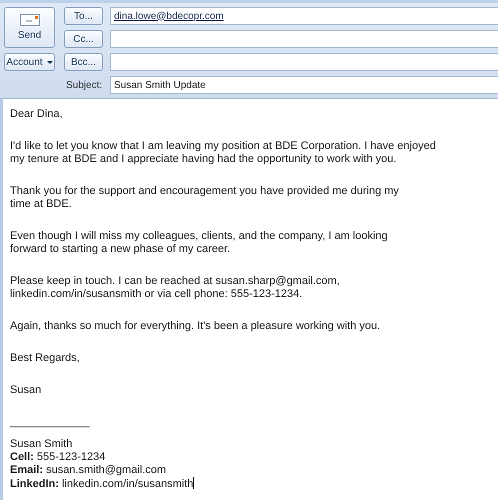 This screenshot has height=500, width=498. I want to click on message-text: Thank you for the support and encouragement you have provided me during my, so click(204, 191).